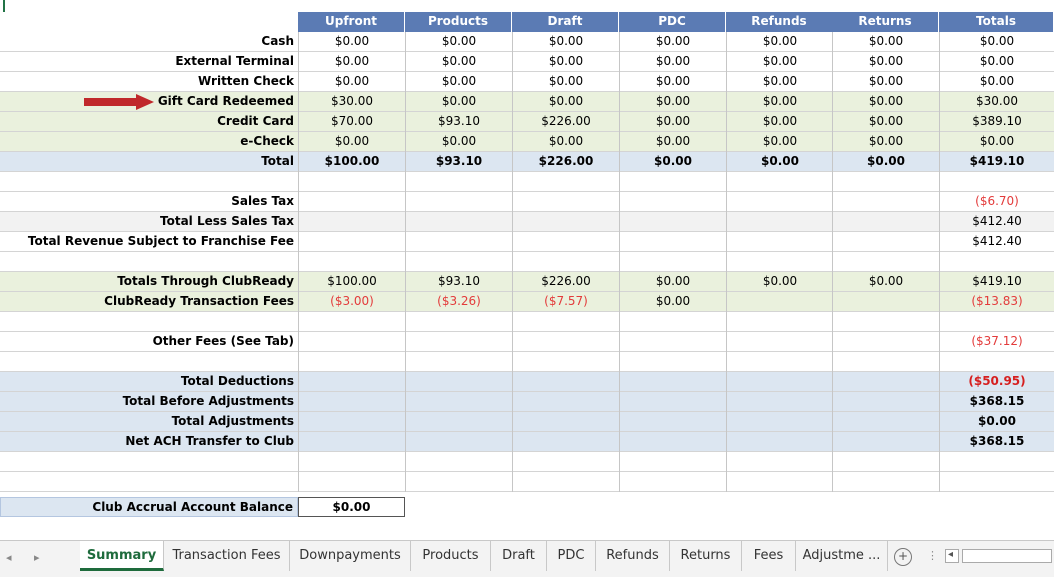 This screenshot has height=577, width=1054. What do you see at coordinates (779, 22) in the screenshot?
I see `column-header-refunds: Refunds` at bounding box center [779, 22].